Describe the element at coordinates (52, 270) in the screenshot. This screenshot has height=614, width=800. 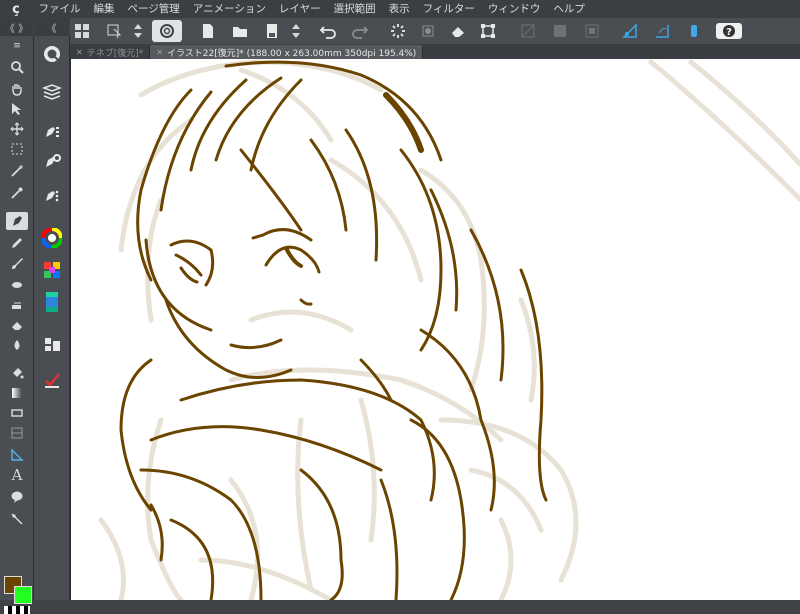
I see `color-set-button` at that location.